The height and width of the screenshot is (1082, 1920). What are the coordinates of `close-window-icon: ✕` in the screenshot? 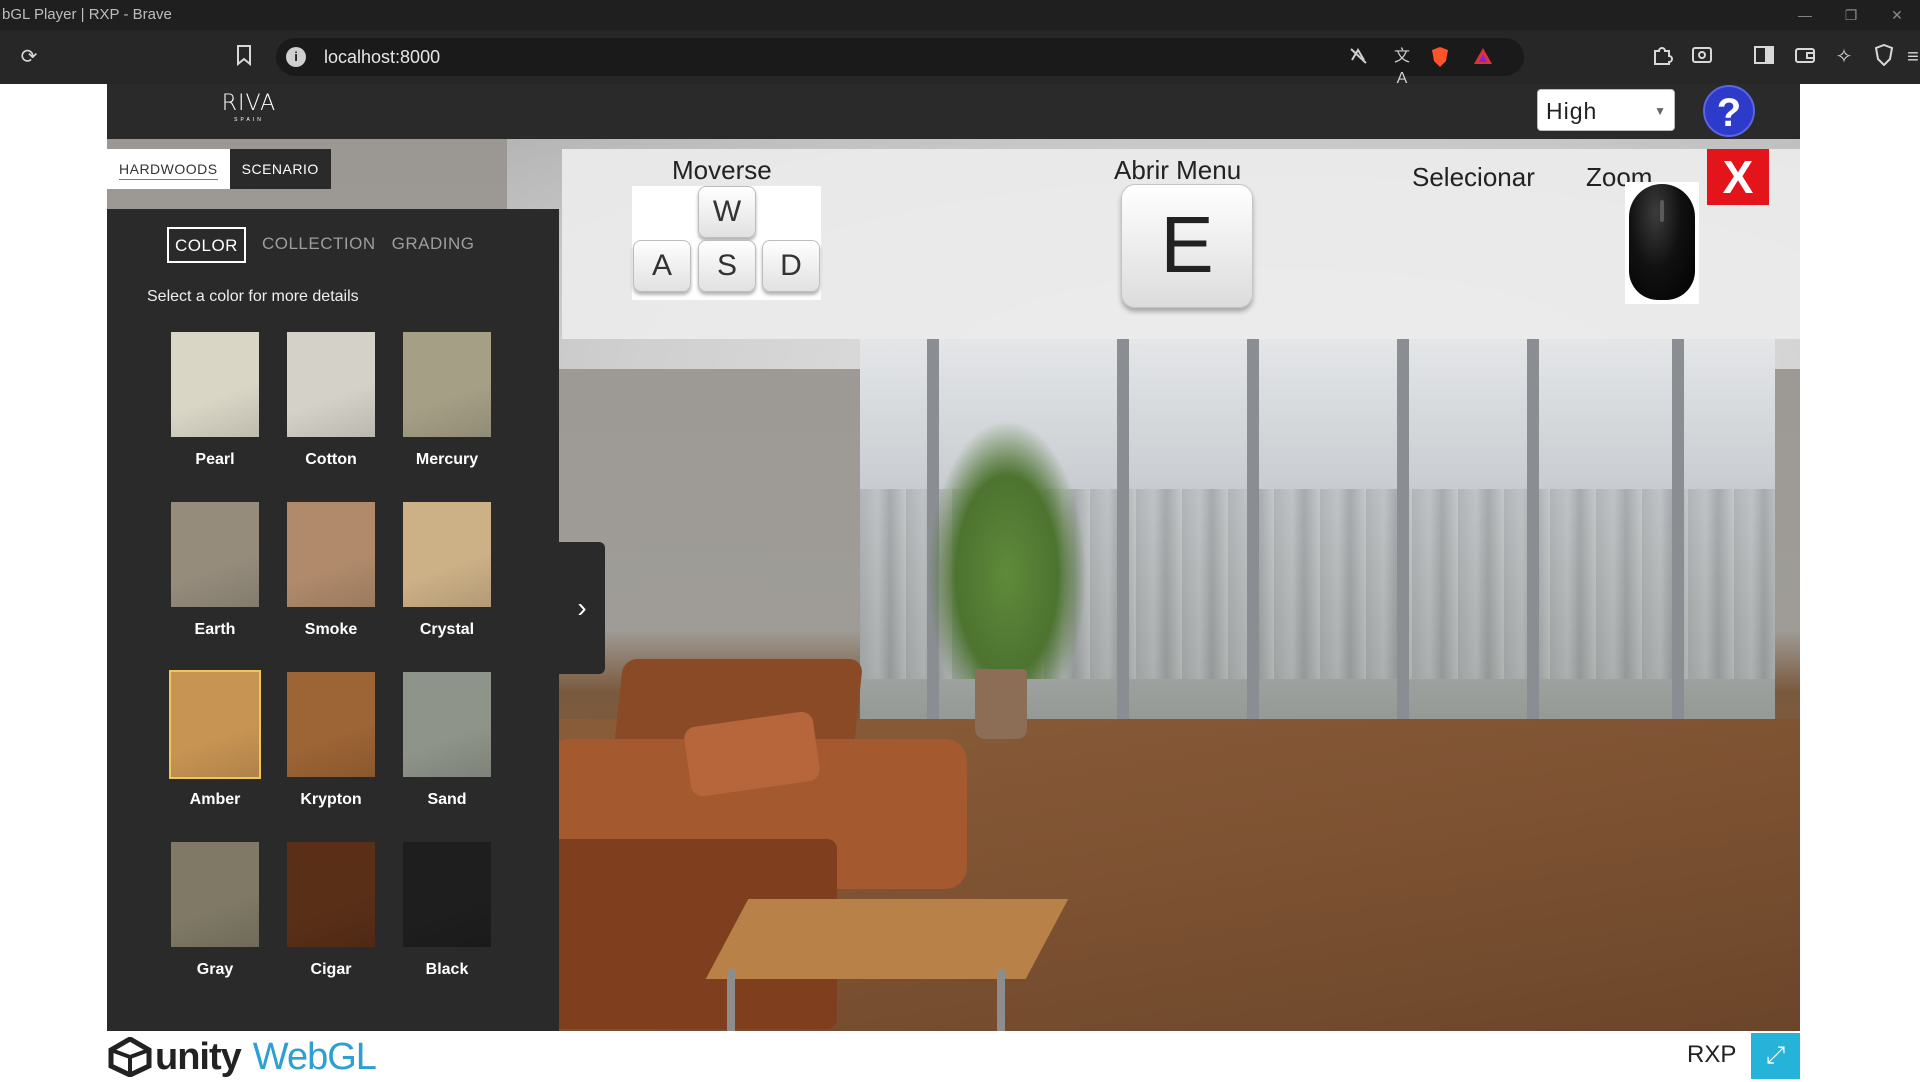 It's located at (1897, 15).